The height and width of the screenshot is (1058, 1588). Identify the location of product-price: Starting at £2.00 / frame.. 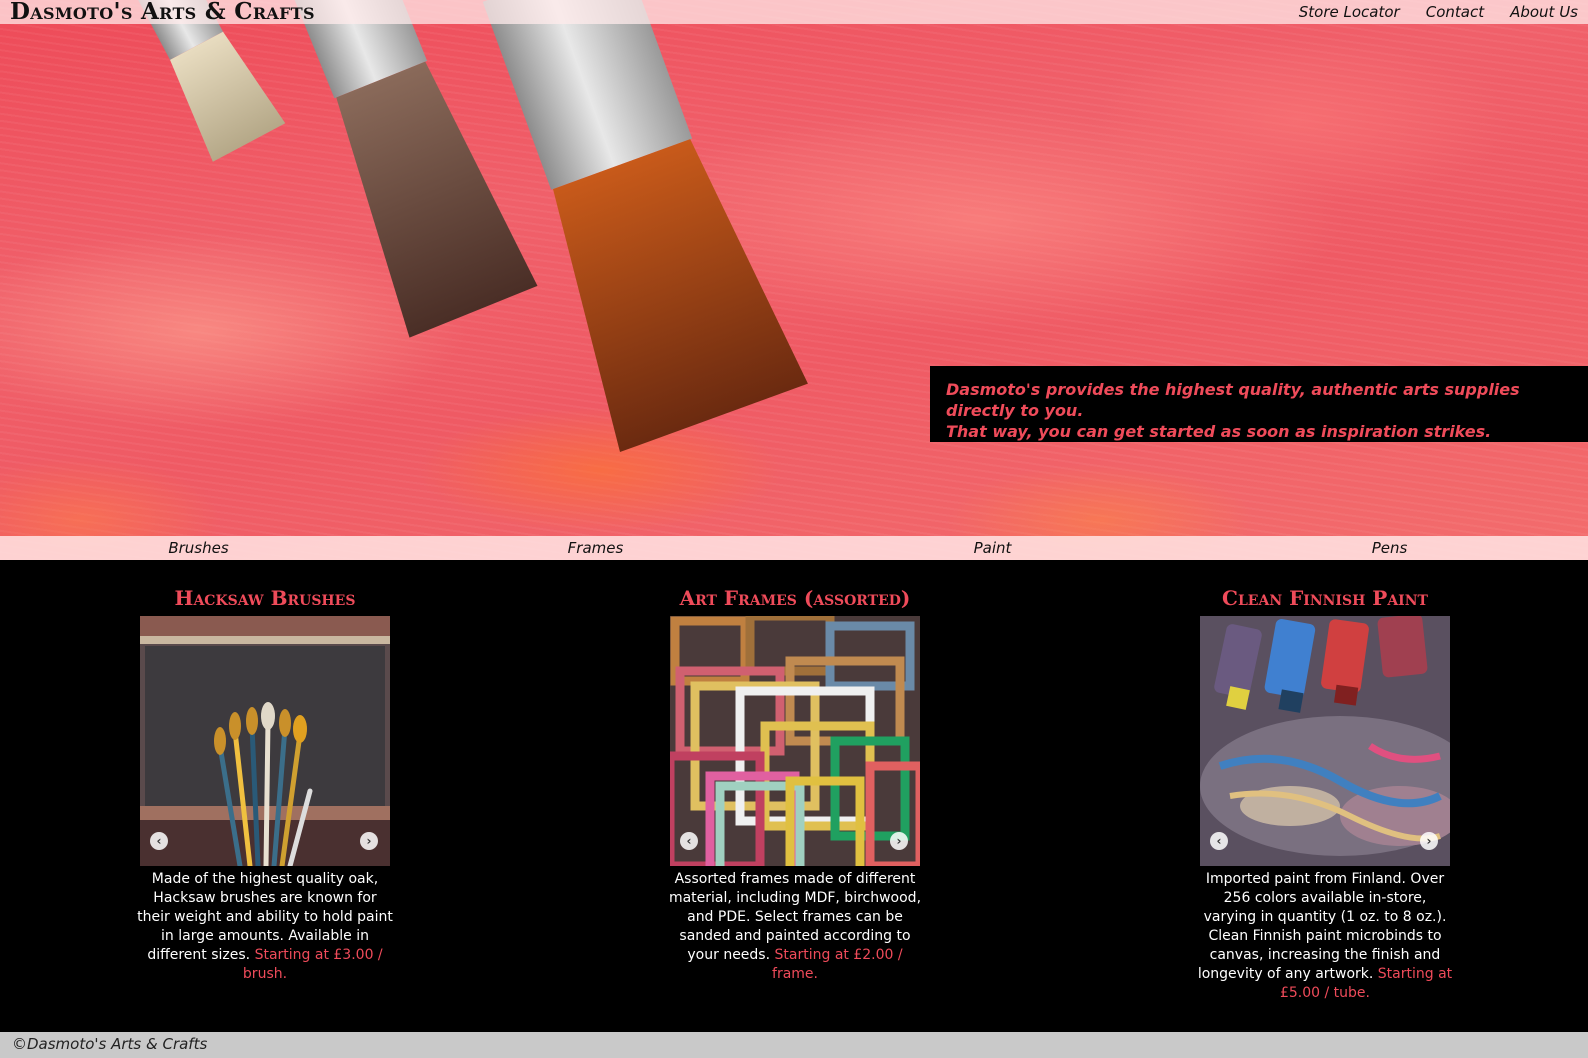
(837, 964).